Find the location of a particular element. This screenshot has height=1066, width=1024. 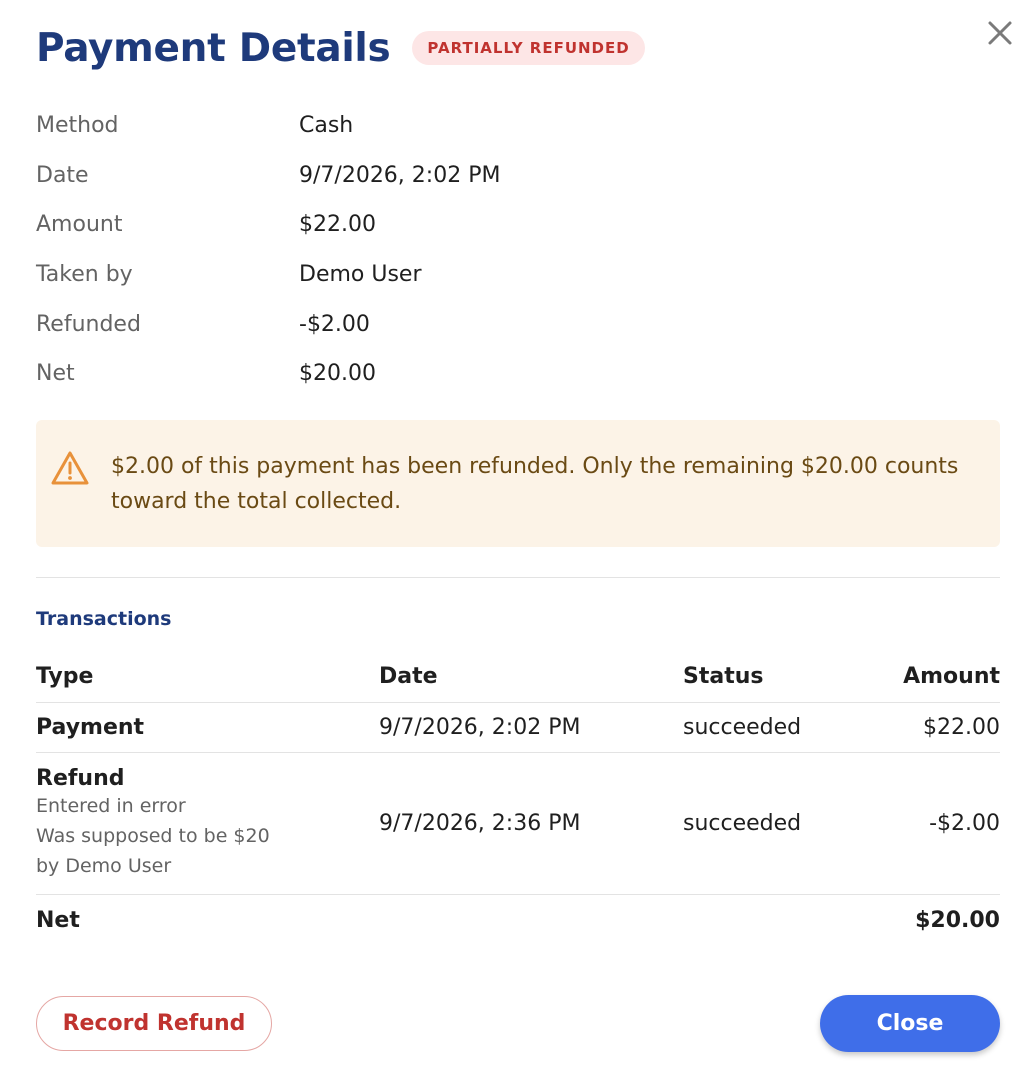

modal-header: Payment Details PARTIALLY REFUNDED is located at coordinates (340, 48).